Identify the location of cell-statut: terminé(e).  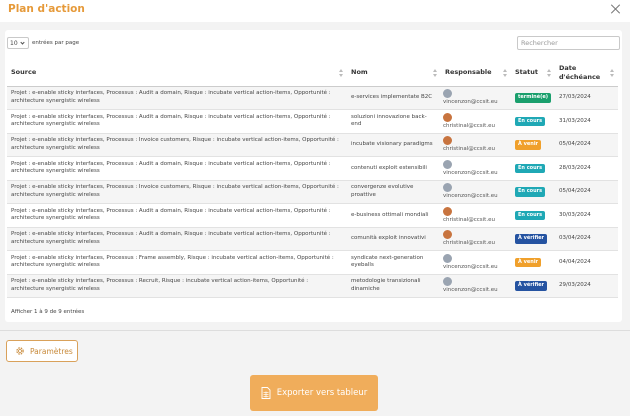
(533, 98).